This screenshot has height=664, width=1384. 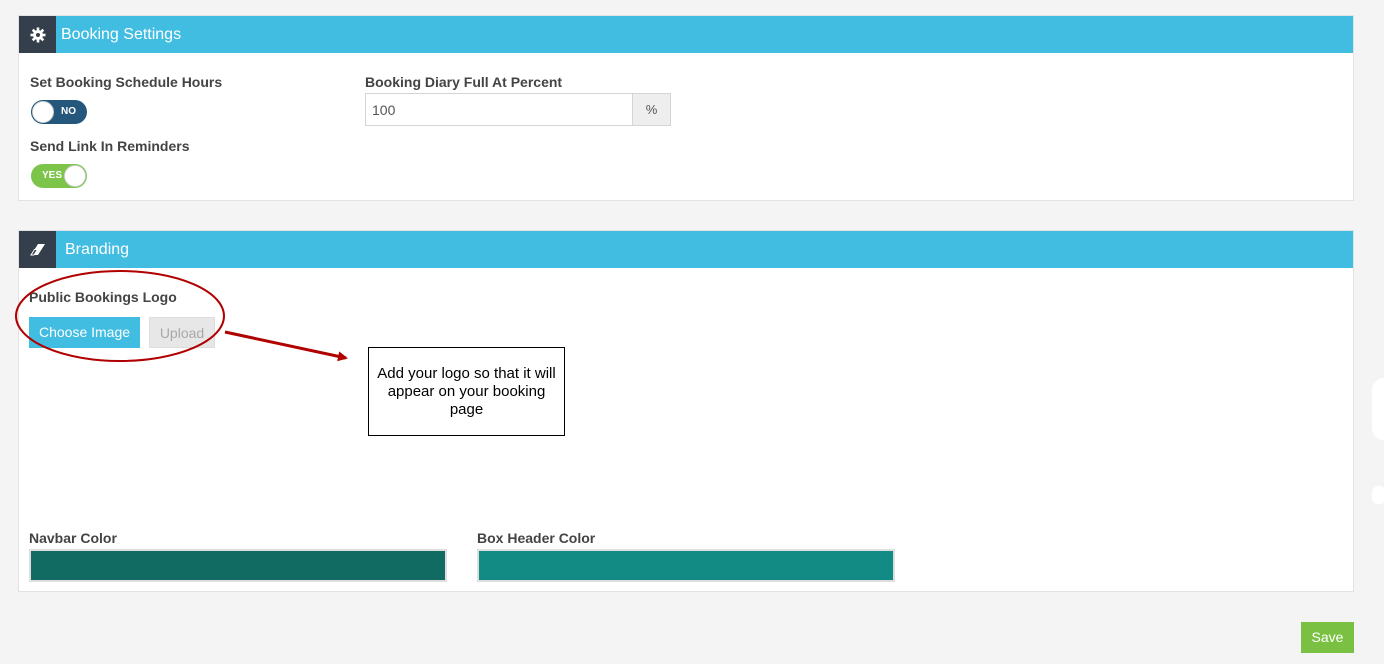 What do you see at coordinates (238, 565) in the screenshot?
I see `navbar-color-input` at bounding box center [238, 565].